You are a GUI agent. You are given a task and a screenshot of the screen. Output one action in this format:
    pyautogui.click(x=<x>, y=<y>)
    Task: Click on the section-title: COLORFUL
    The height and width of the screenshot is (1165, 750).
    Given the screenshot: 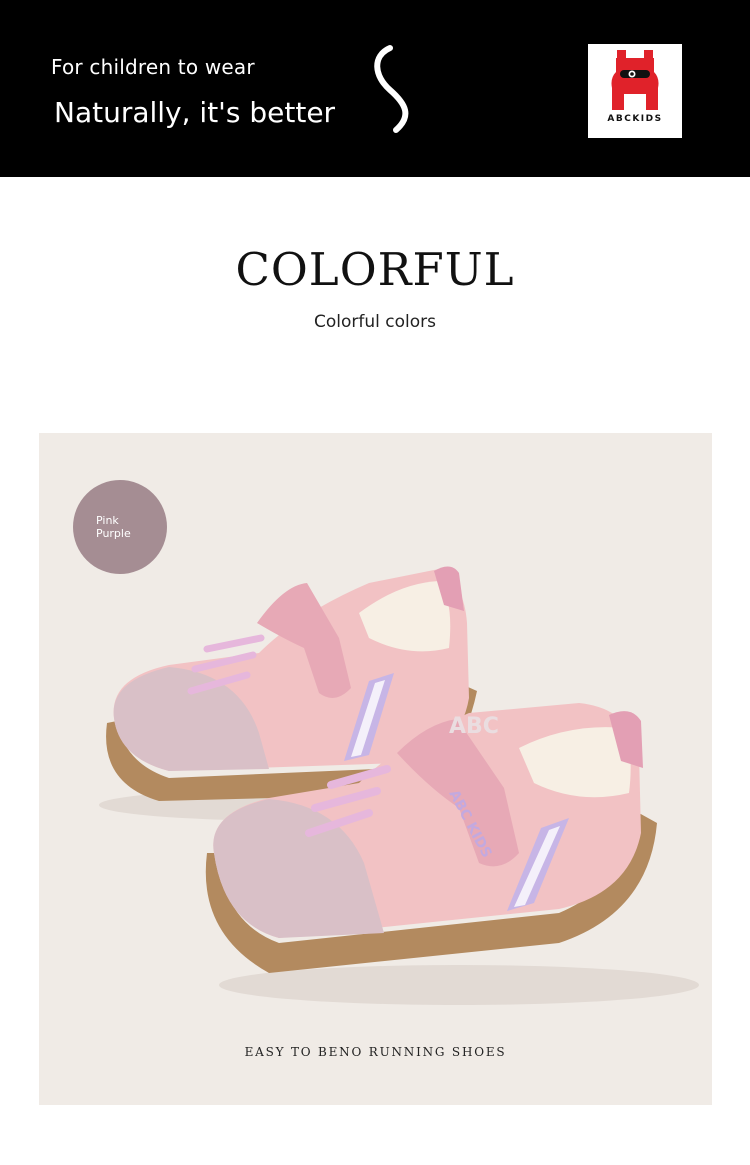 What is the action you would take?
    pyautogui.click(x=375, y=269)
    